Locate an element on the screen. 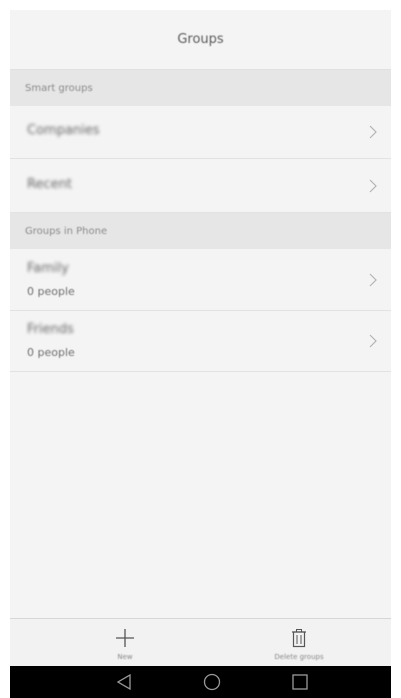 The height and width of the screenshot is (698, 401). recents-square-icon is located at coordinates (300, 682).